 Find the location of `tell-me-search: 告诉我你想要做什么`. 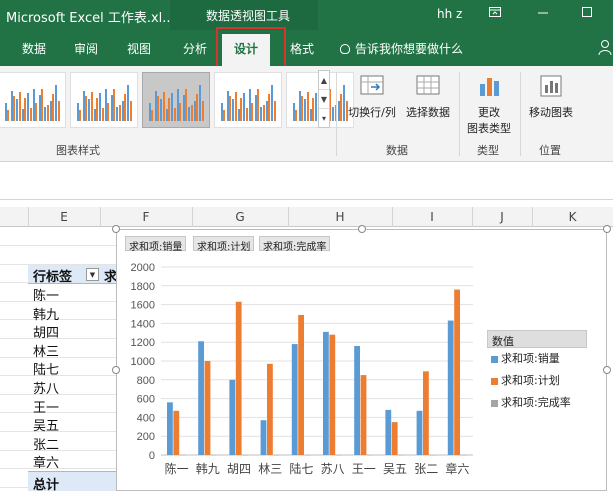

tell-me-search: 告诉我你想要做什么 is located at coordinates (401, 48).